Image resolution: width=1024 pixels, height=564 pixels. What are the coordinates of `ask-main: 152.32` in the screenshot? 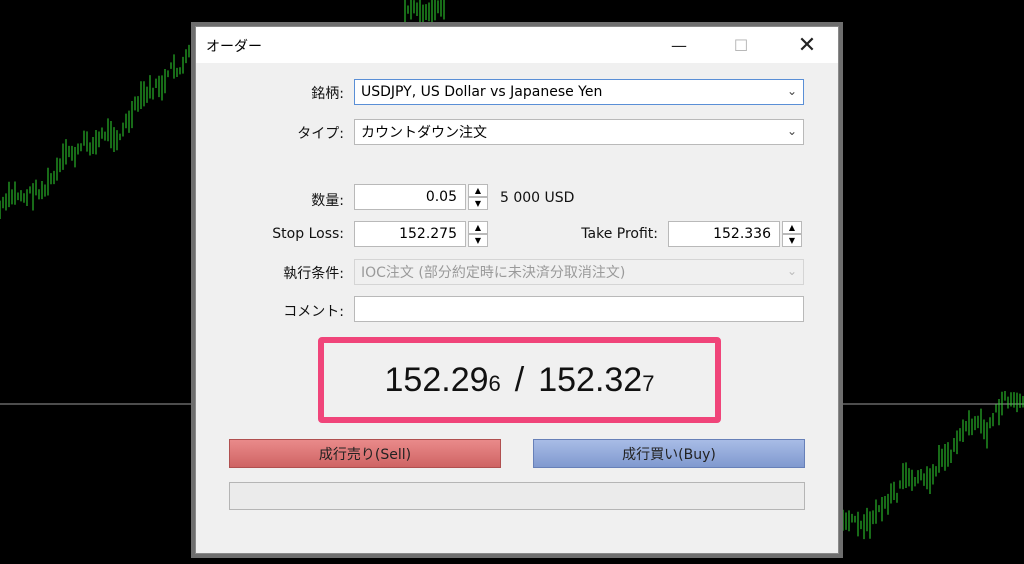 It's located at (590, 379).